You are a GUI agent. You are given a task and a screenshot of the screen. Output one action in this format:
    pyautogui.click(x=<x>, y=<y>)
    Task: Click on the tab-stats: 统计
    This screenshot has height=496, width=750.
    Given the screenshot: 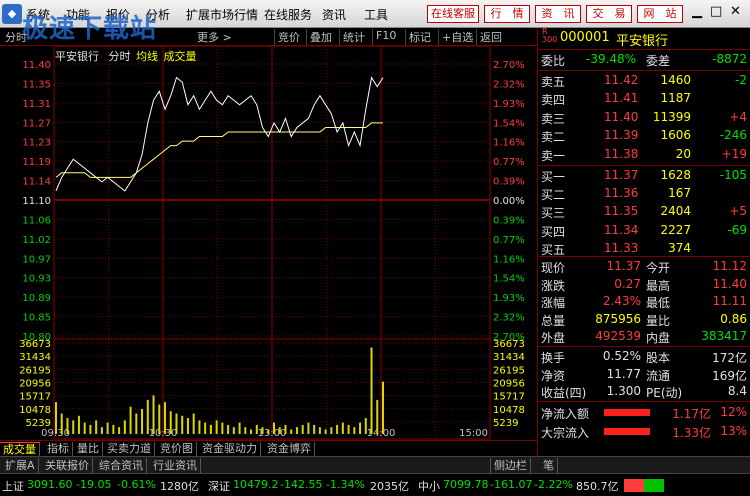 What is the action you would take?
    pyautogui.click(x=353, y=37)
    